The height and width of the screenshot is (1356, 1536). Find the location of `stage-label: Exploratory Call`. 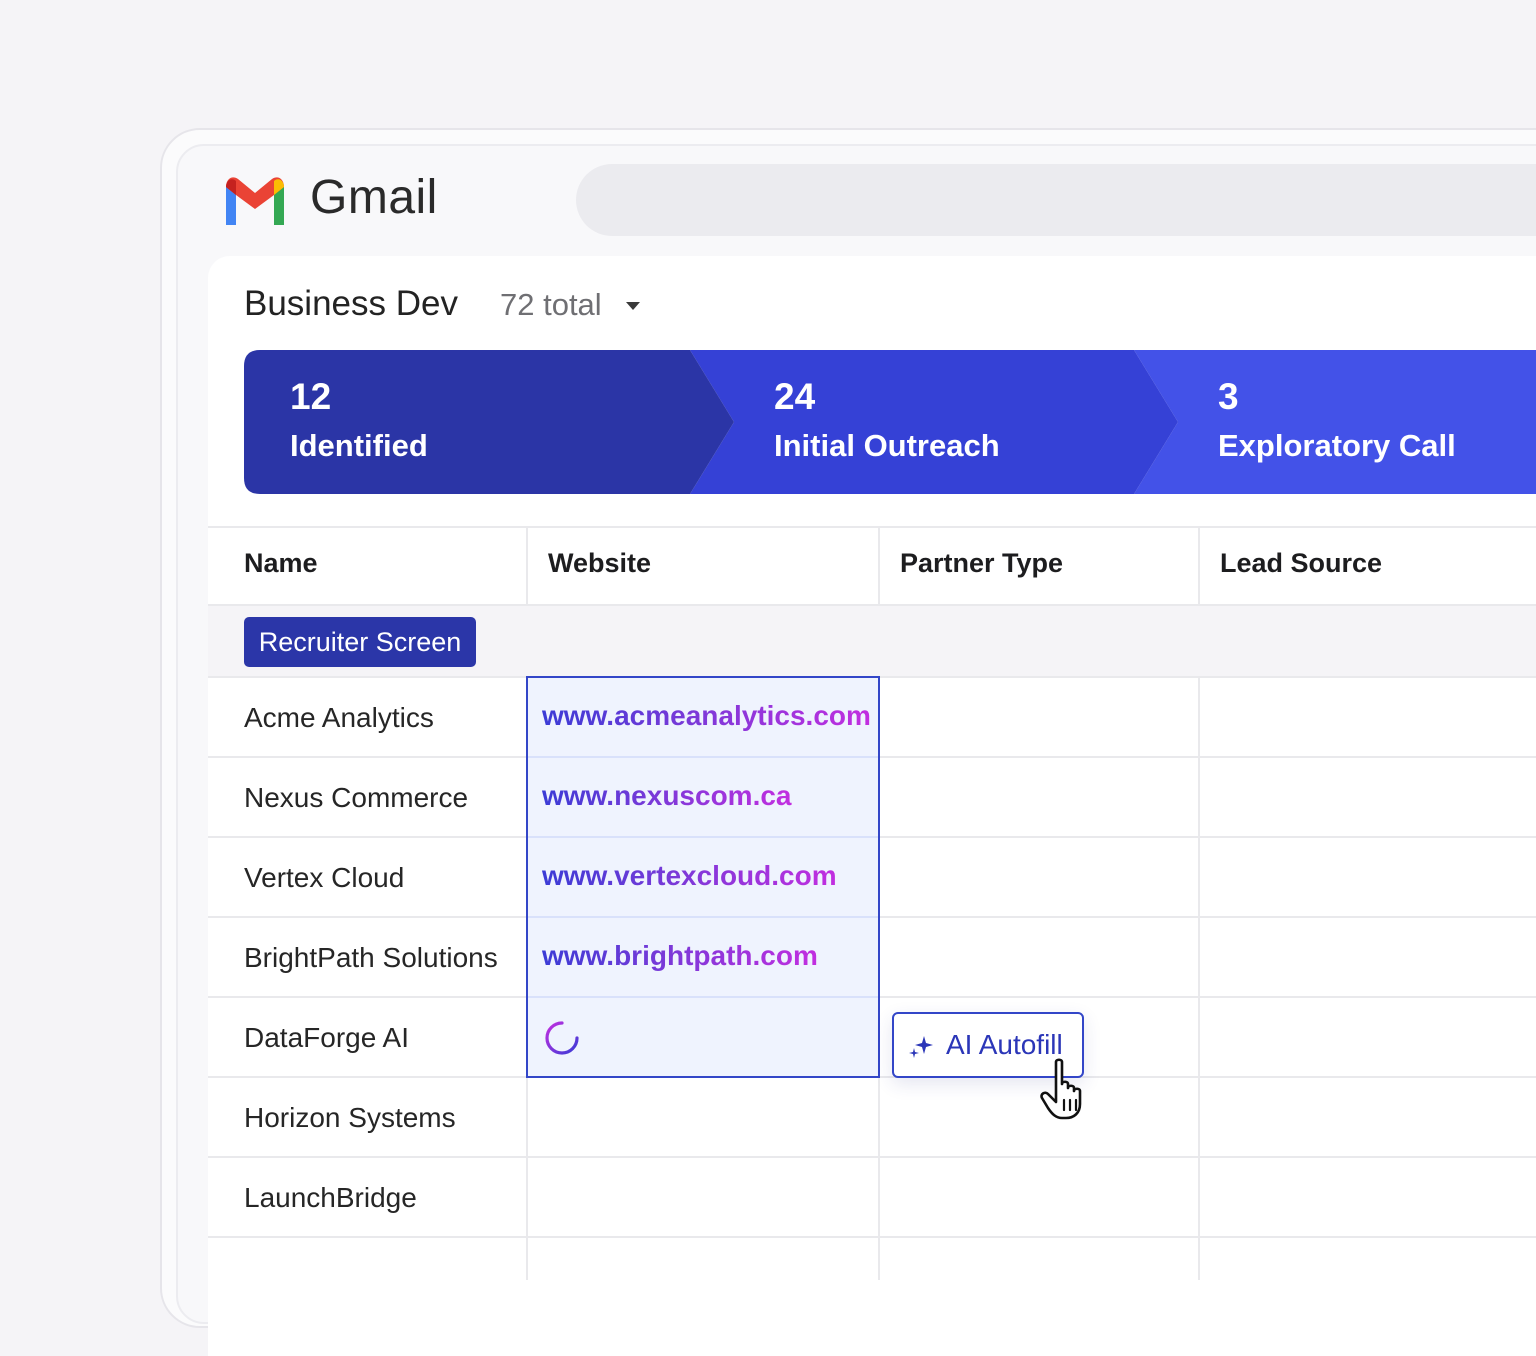

stage-label: Exploratory Call is located at coordinates (1337, 445).